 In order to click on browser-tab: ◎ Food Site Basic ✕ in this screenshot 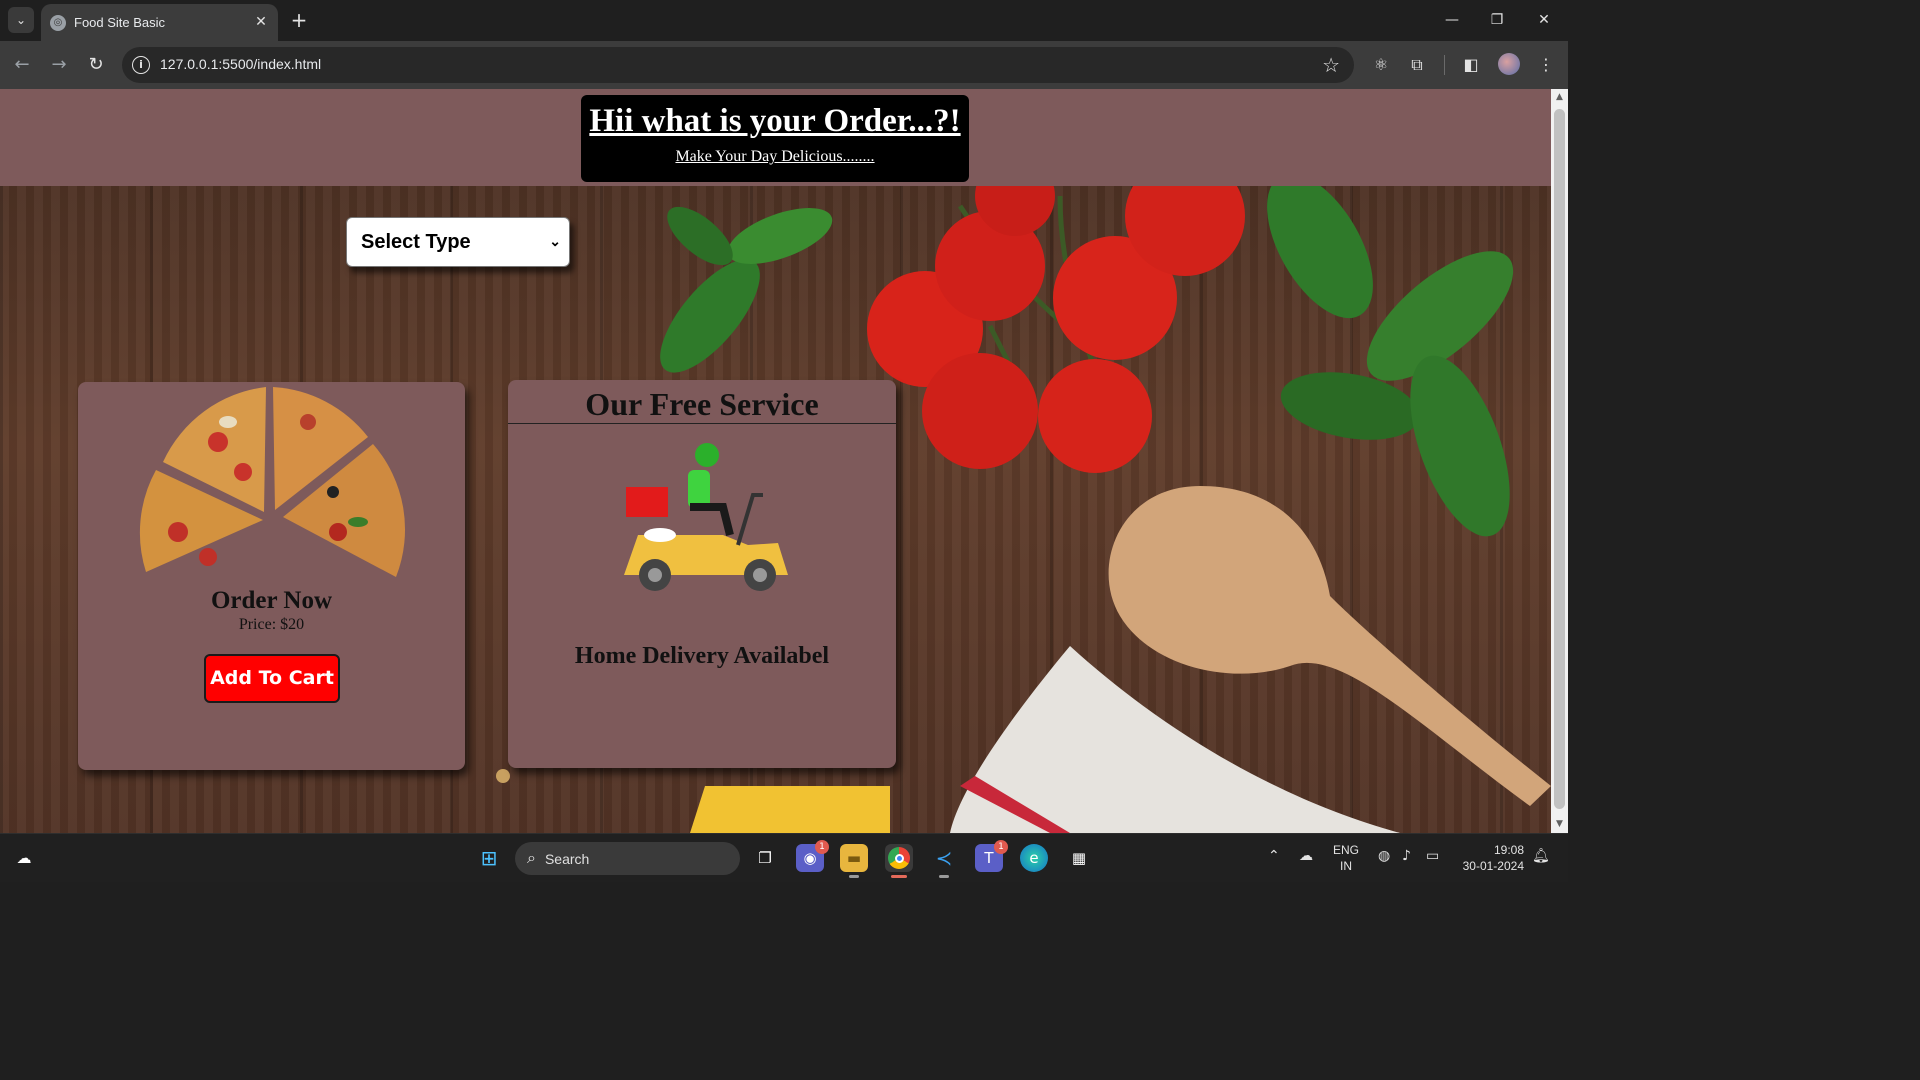, I will do `click(159, 22)`.